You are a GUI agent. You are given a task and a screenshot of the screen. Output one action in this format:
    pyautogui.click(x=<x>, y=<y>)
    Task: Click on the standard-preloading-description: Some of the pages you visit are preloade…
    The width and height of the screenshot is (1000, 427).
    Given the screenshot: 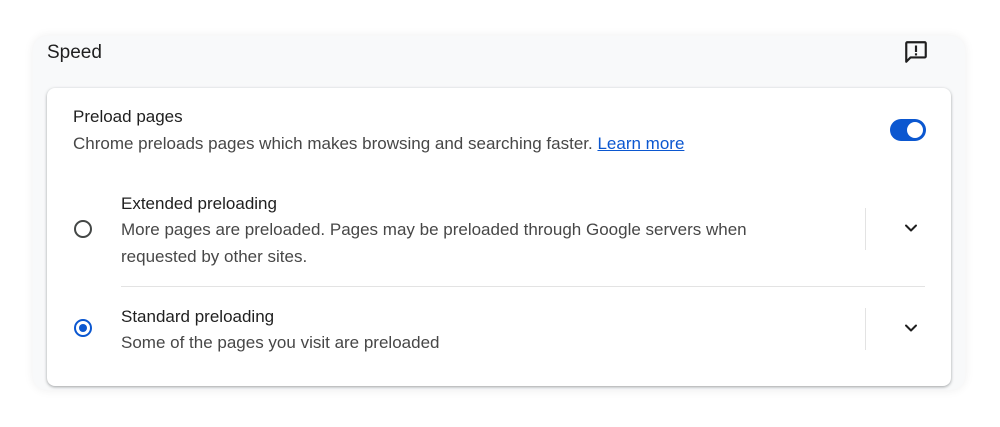 What is the action you would take?
    pyautogui.click(x=280, y=342)
    